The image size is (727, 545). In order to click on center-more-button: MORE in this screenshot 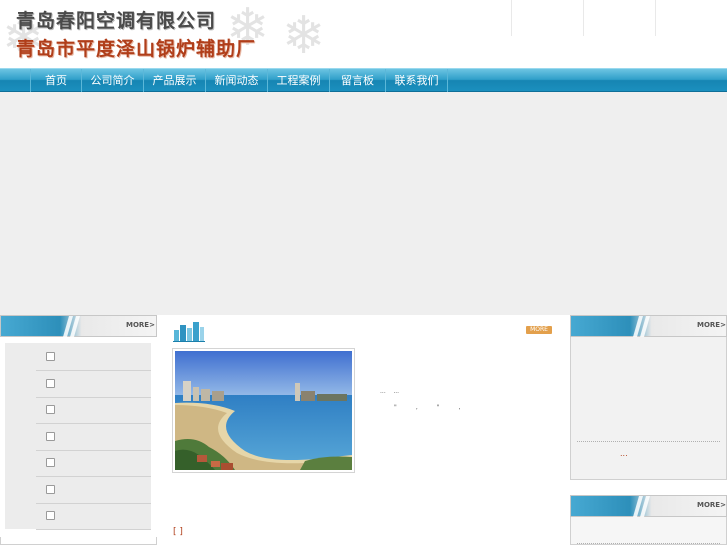, I will do `click(539, 330)`.